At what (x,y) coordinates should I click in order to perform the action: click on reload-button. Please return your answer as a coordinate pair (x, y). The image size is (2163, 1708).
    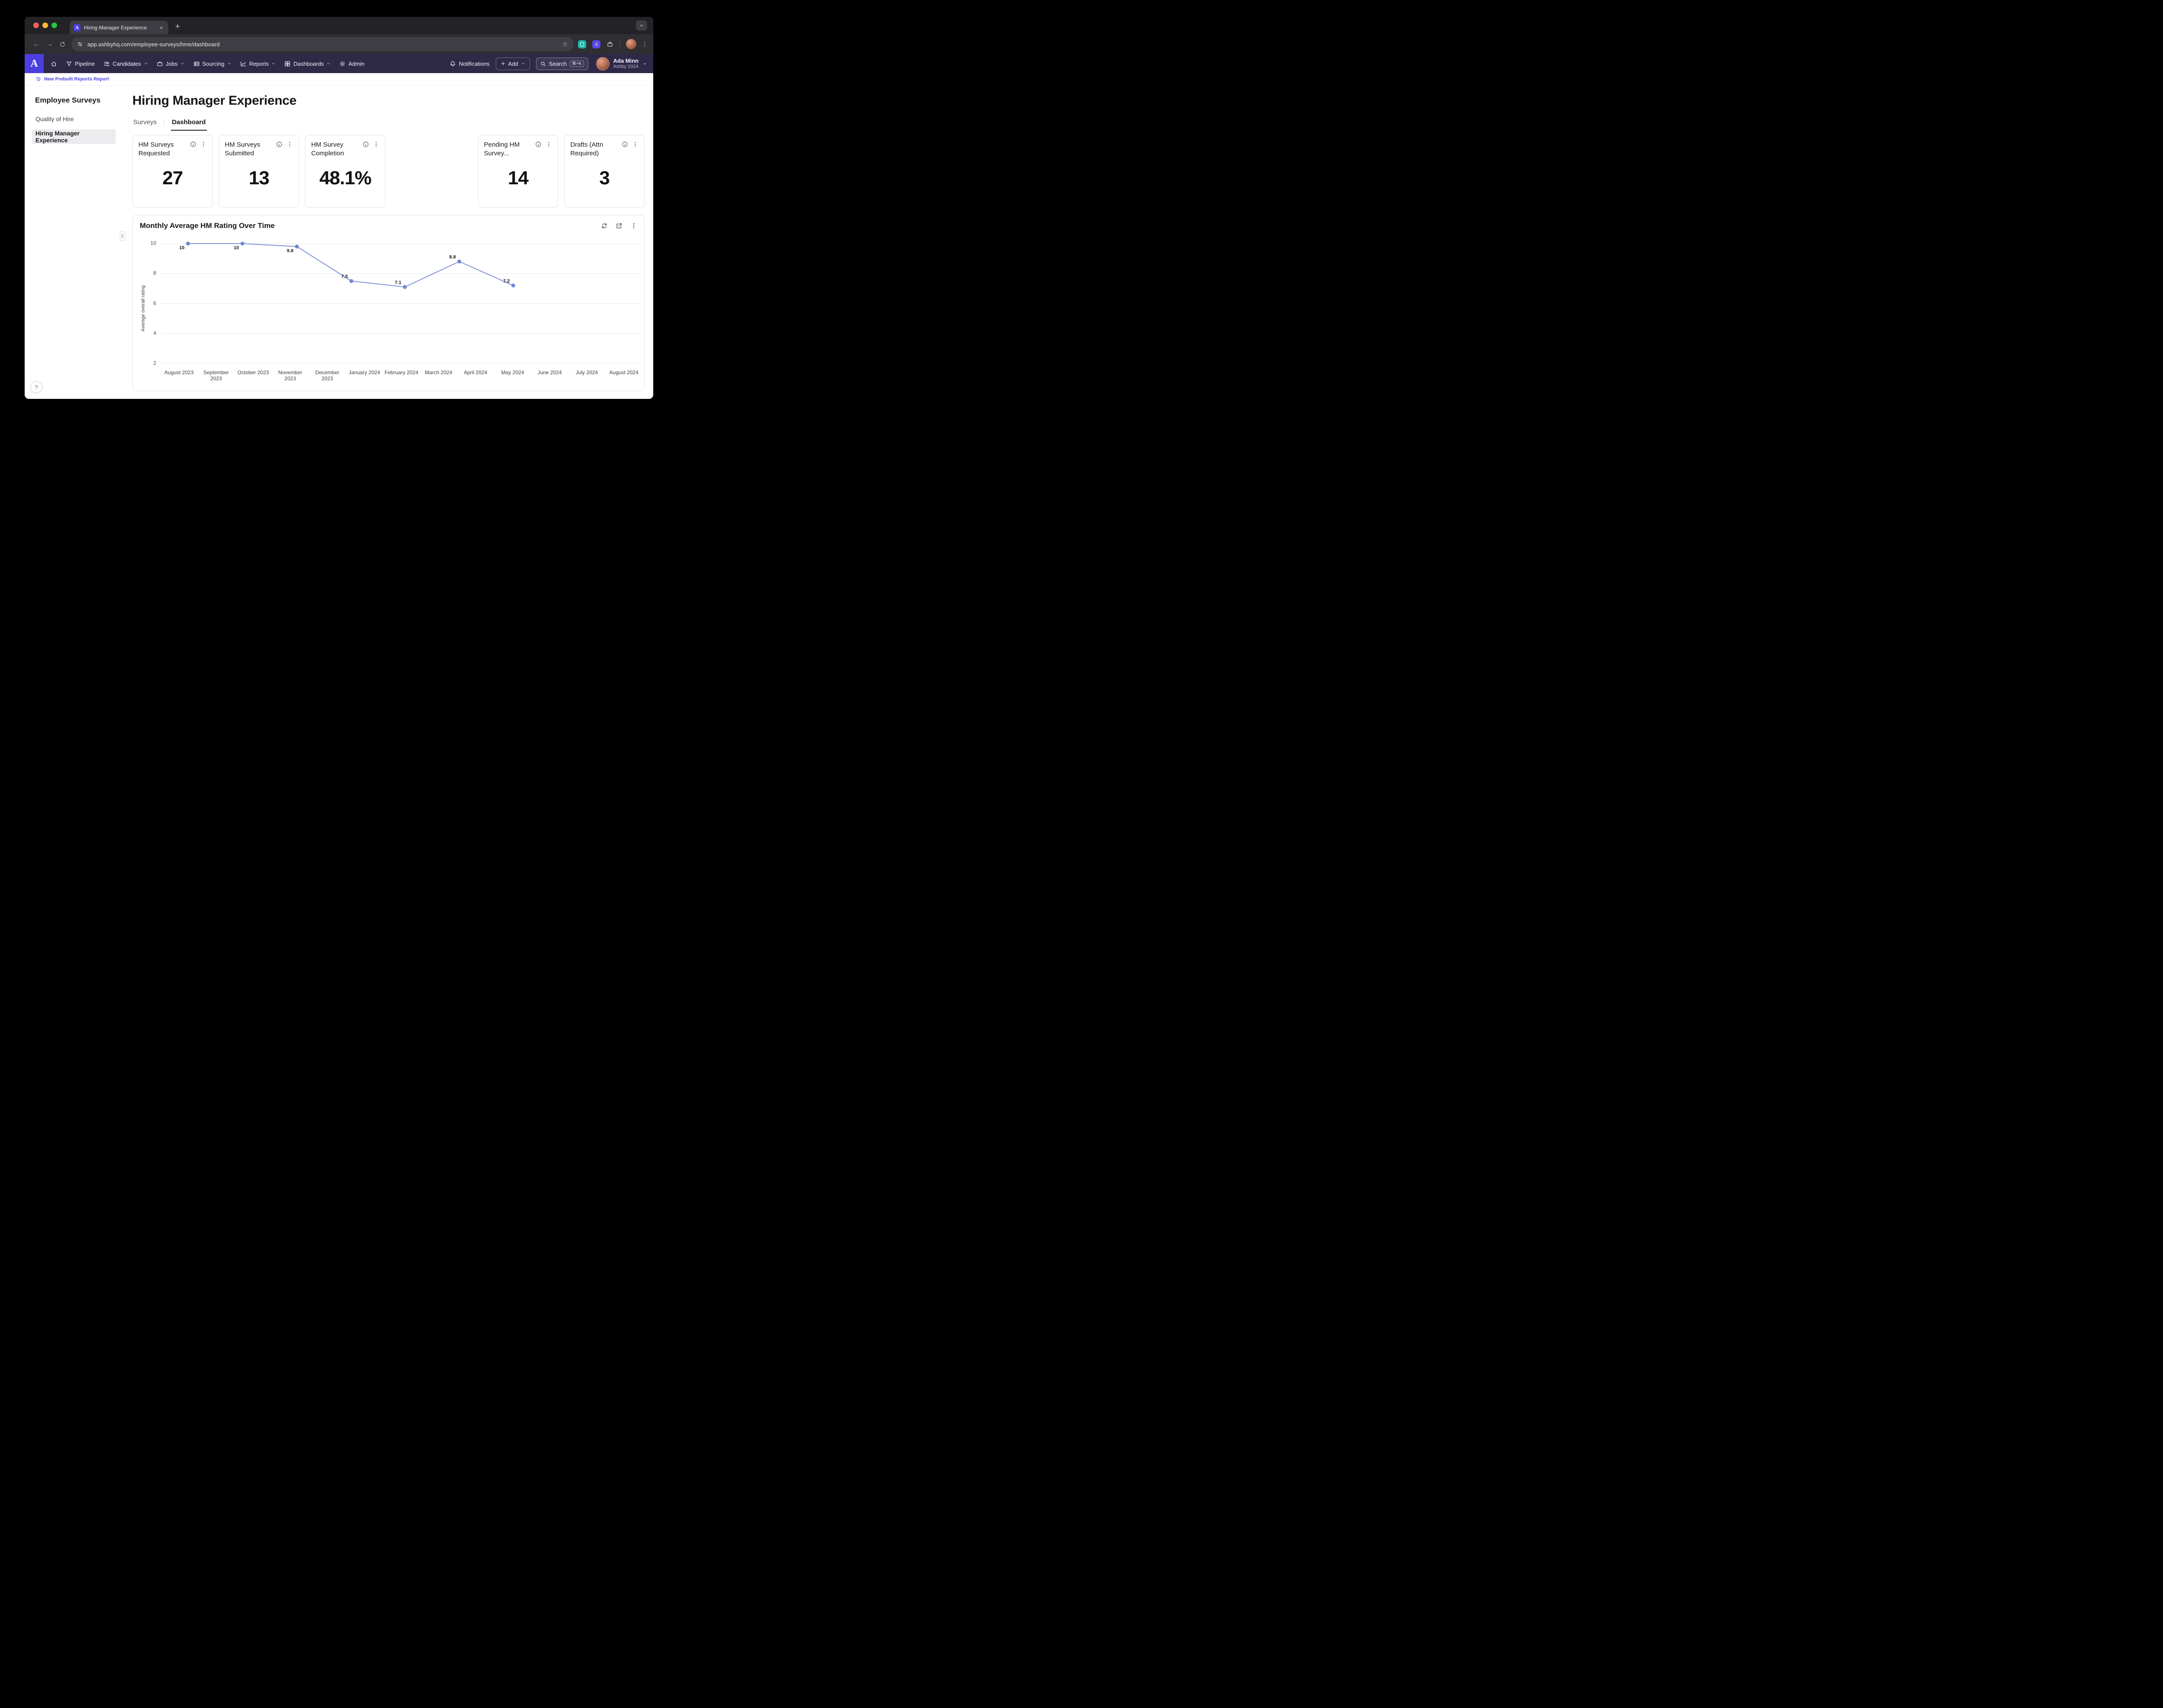
    Looking at the image, I should click on (62, 44).